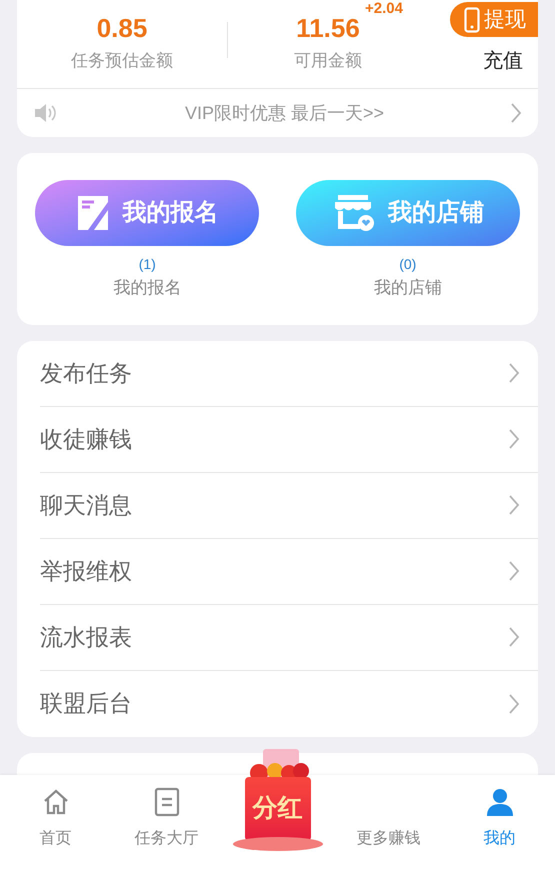 Image resolution: width=555 pixels, height=881 pixels. What do you see at coordinates (289, 571) in the screenshot?
I see `menu-item: 举报维权` at bounding box center [289, 571].